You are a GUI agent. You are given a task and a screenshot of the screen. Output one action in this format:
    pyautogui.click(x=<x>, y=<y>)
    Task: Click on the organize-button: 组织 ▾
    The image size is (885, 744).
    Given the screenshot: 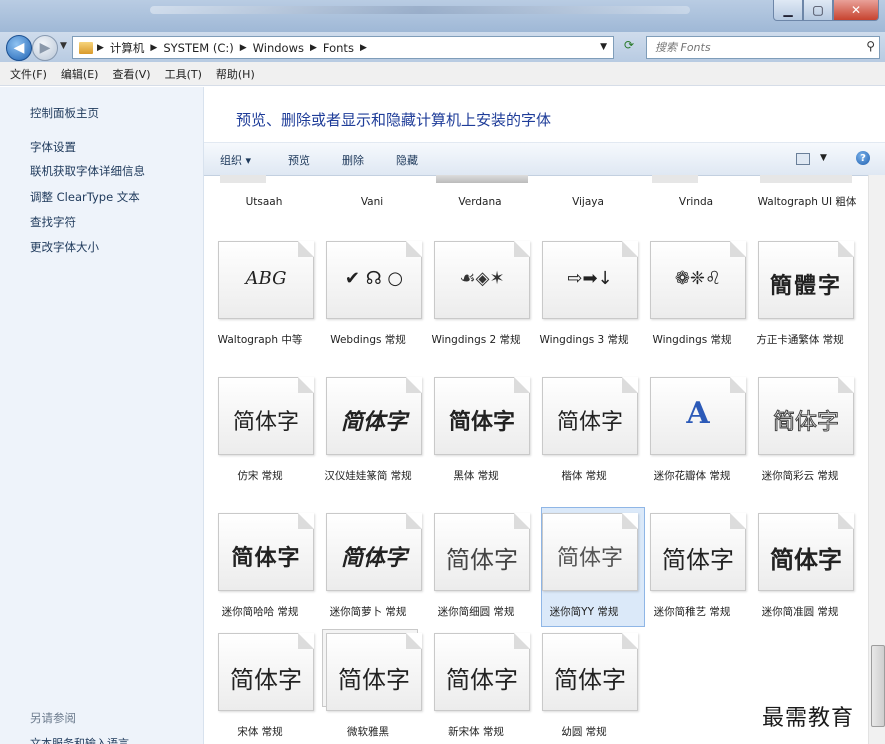 What is the action you would take?
    pyautogui.click(x=235, y=160)
    